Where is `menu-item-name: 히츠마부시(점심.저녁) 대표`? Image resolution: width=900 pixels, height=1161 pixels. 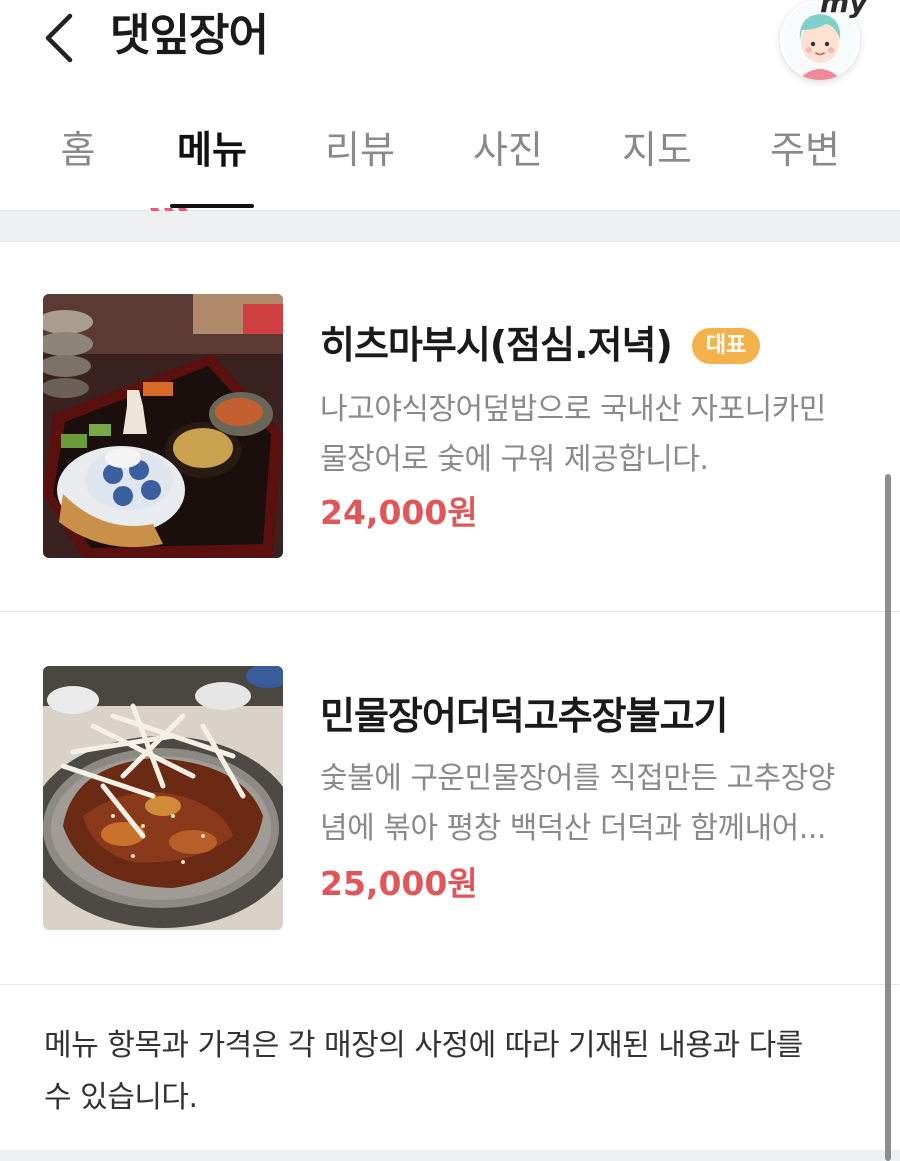
menu-item-name: 히츠마부시(점심.저녁) 대표 is located at coordinates (540, 345).